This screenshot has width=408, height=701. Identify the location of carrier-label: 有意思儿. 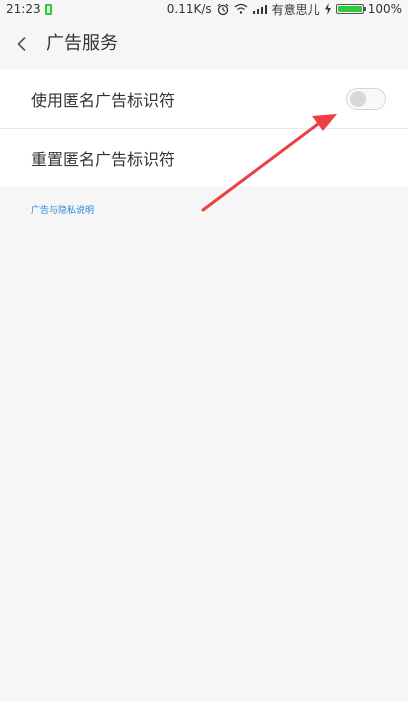
(295, 9).